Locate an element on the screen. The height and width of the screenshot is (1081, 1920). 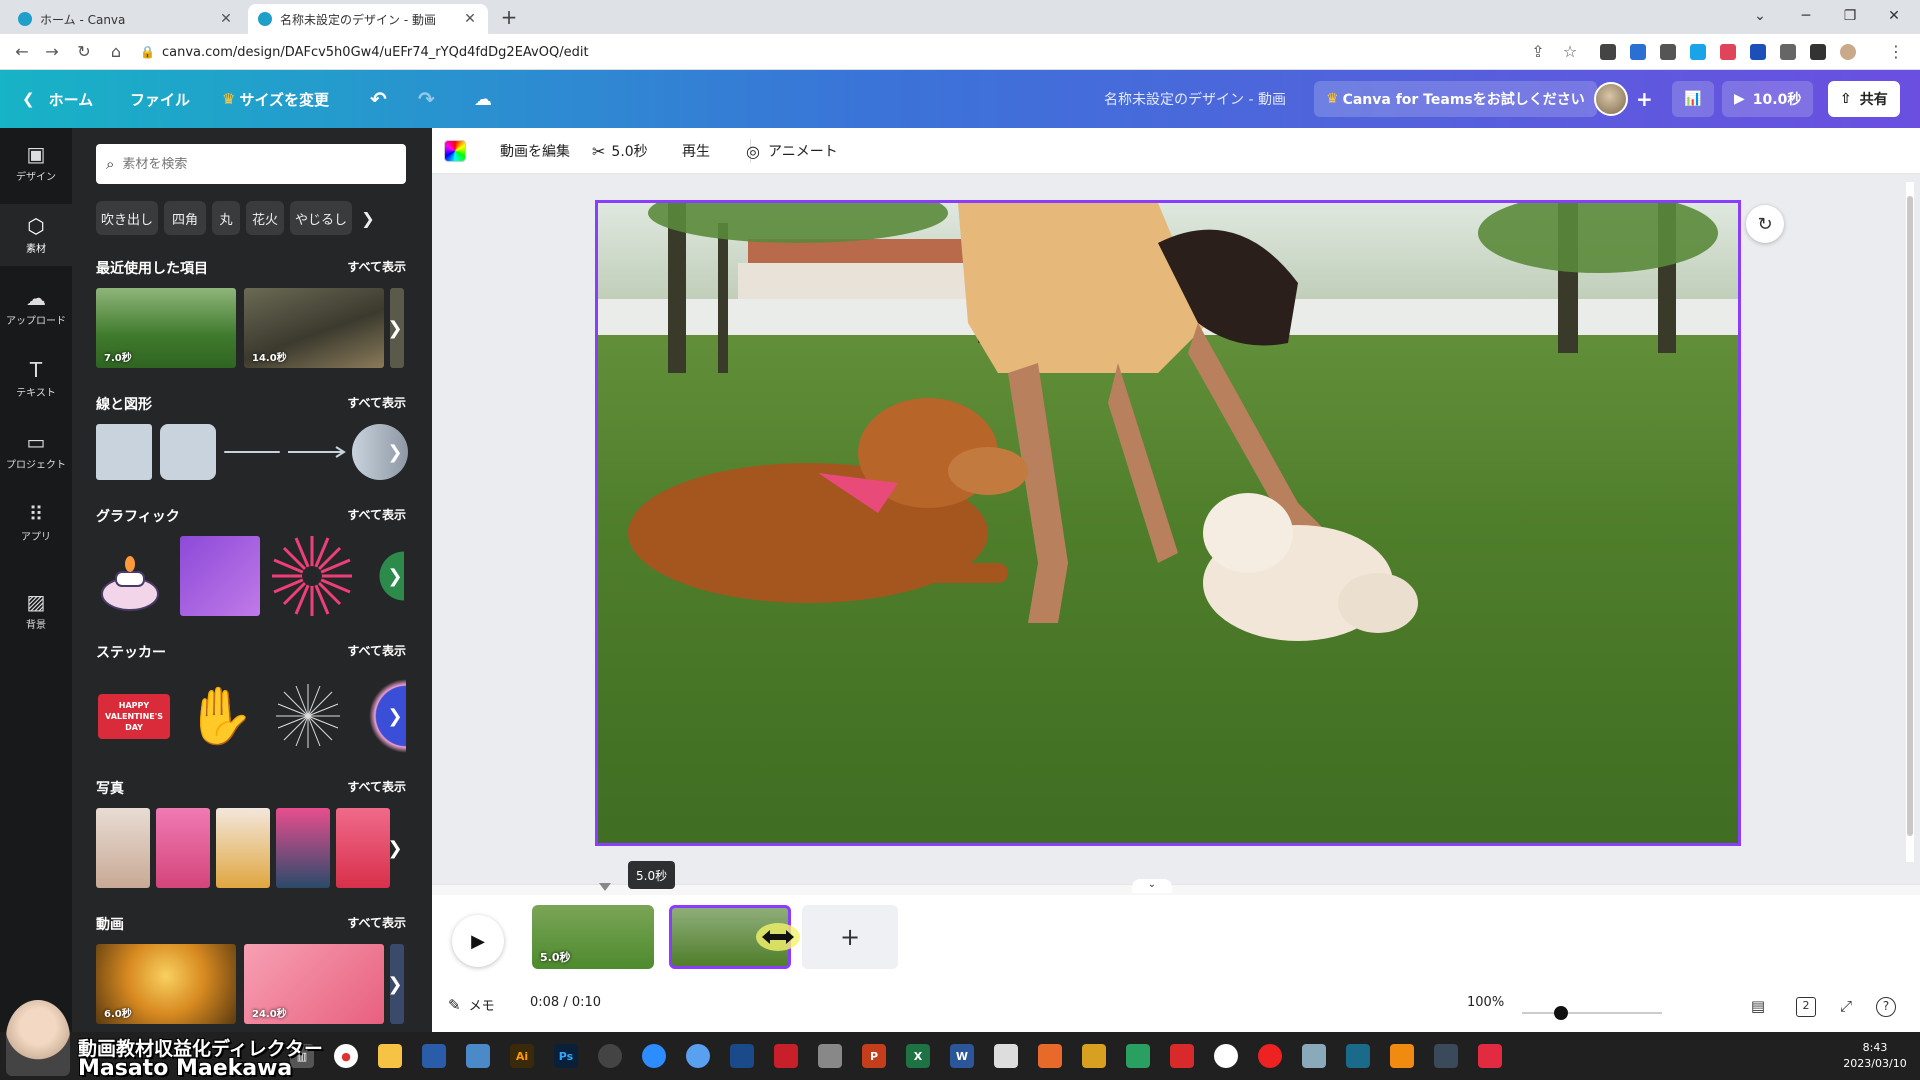
regenerate-comment-icon: ↻ is located at coordinates (1765, 224).